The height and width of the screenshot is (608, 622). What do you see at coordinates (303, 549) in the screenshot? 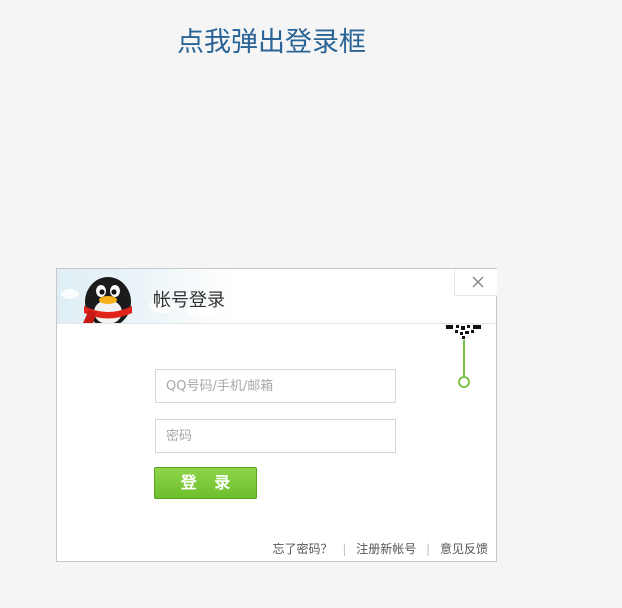
I see `forgot-password-link: 忘了密码？` at bounding box center [303, 549].